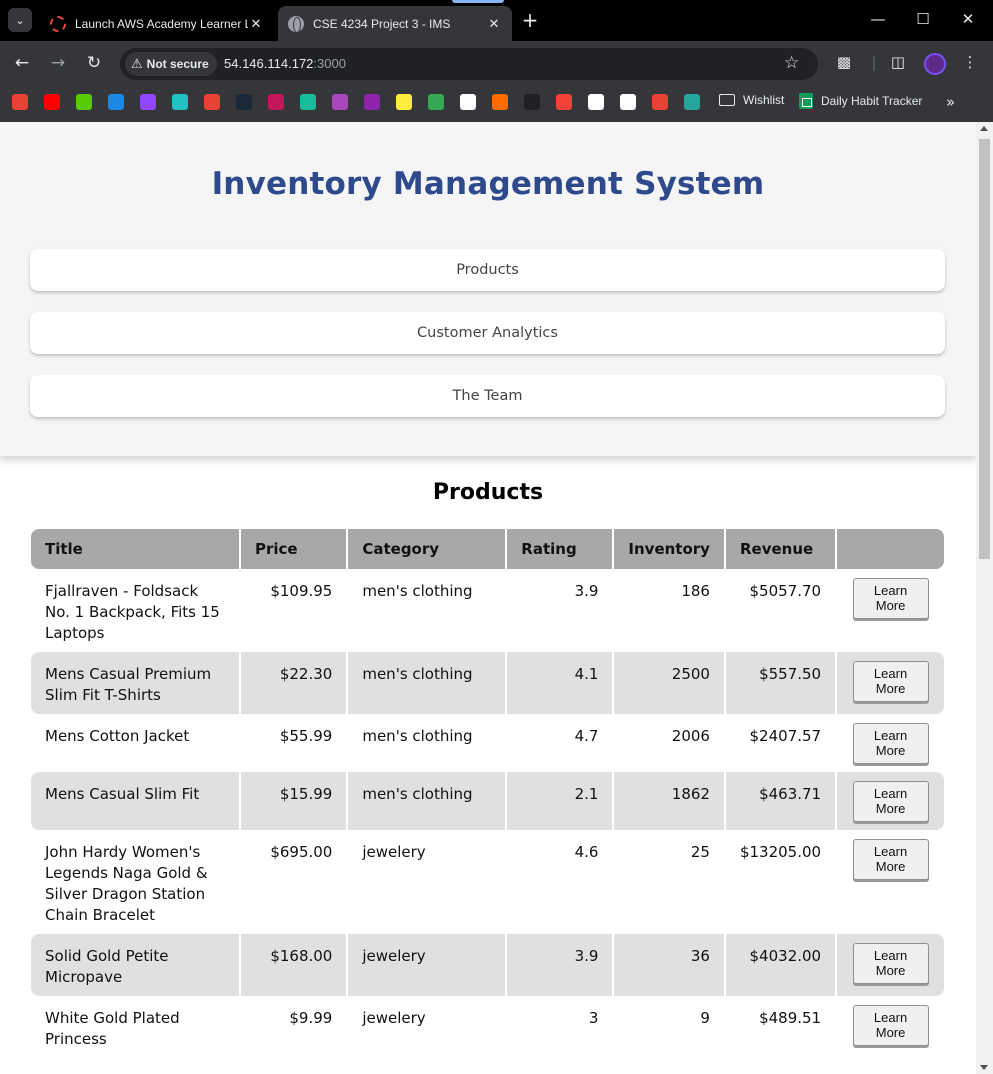 The height and width of the screenshot is (1074, 993). Describe the element at coordinates (530, 20) in the screenshot. I see `new-tab-button: +` at that location.